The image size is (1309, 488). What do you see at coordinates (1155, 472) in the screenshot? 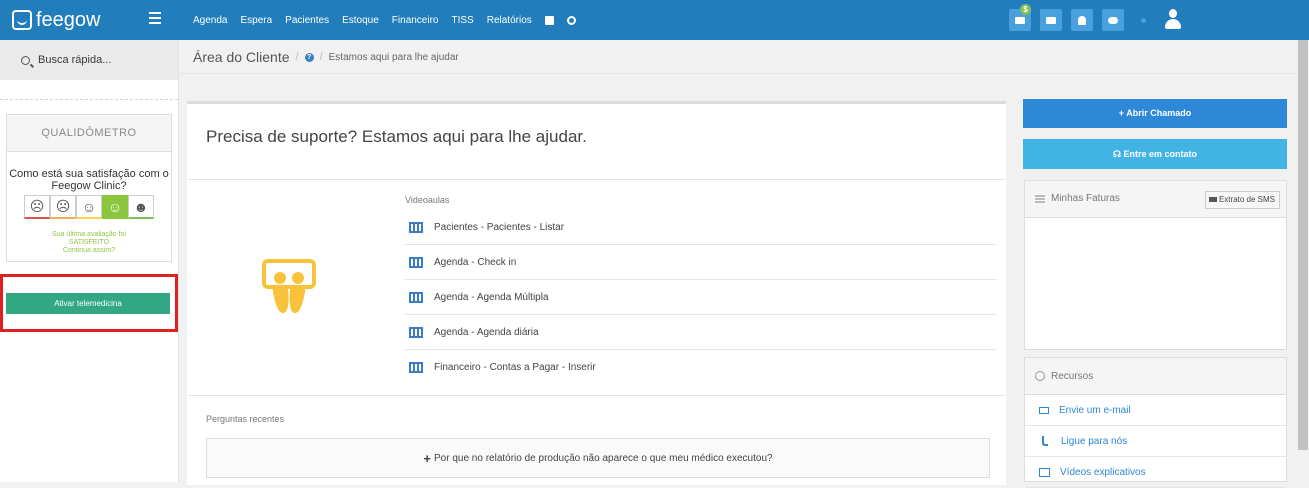
I see `explanatory-videos-link: Vídeos explicativos` at bounding box center [1155, 472].